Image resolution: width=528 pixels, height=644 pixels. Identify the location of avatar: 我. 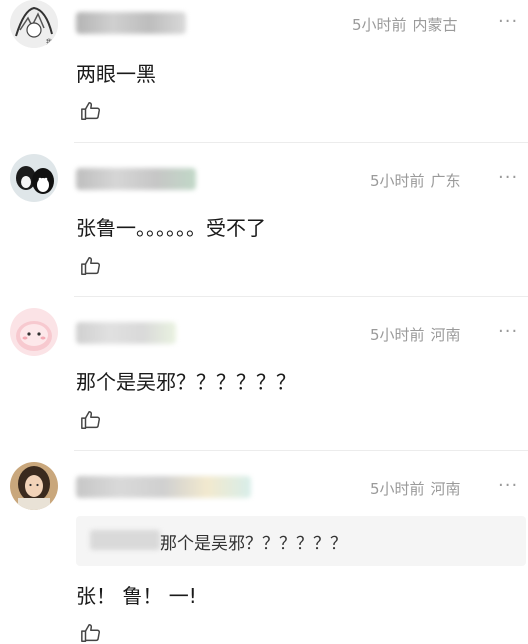
(34, 24).